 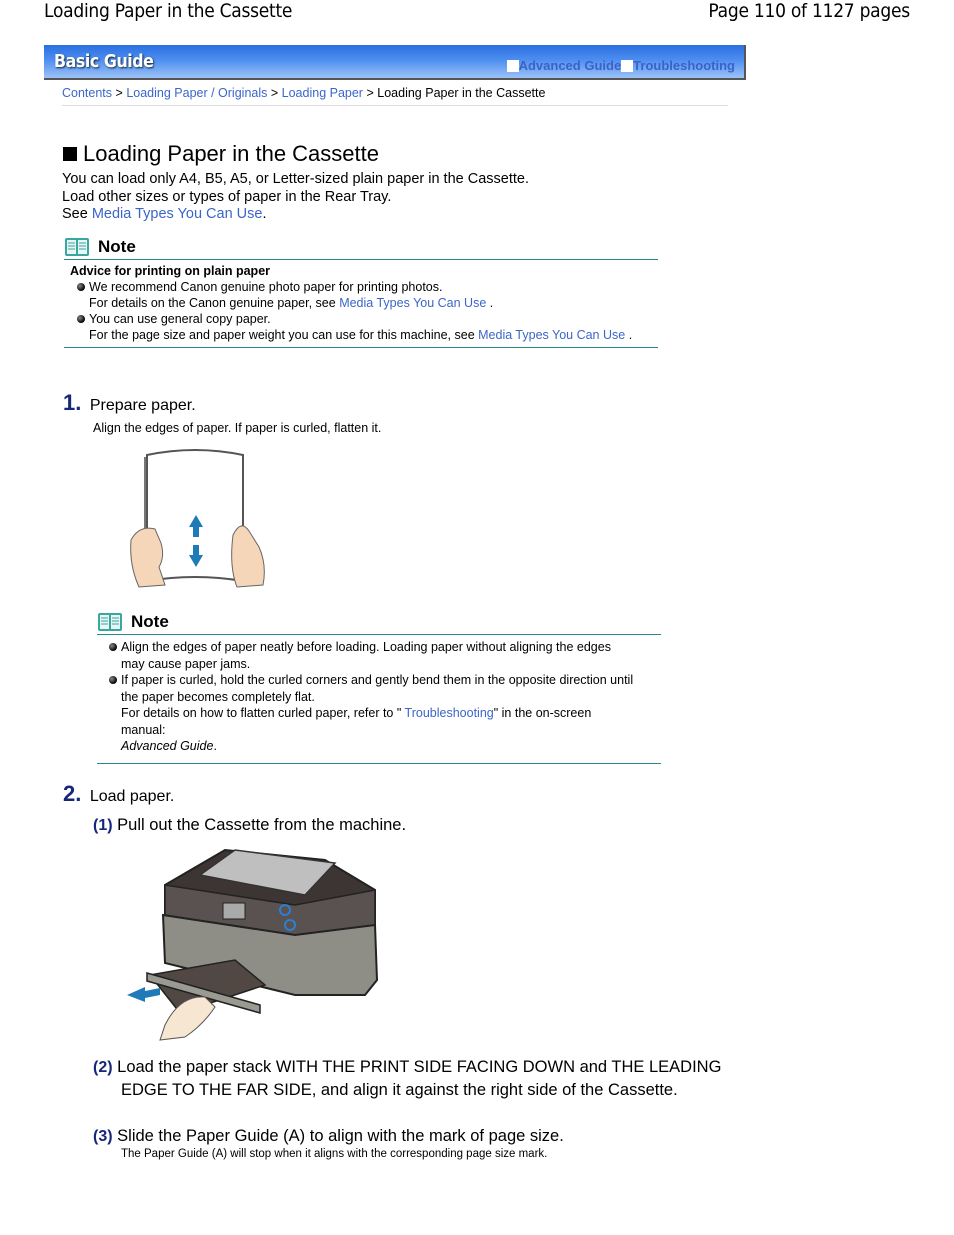 What do you see at coordinates (170, 271) in the screenshot?
I see `note-subheading: Advice for printing on plain paper` at bounding box center [170, 271].